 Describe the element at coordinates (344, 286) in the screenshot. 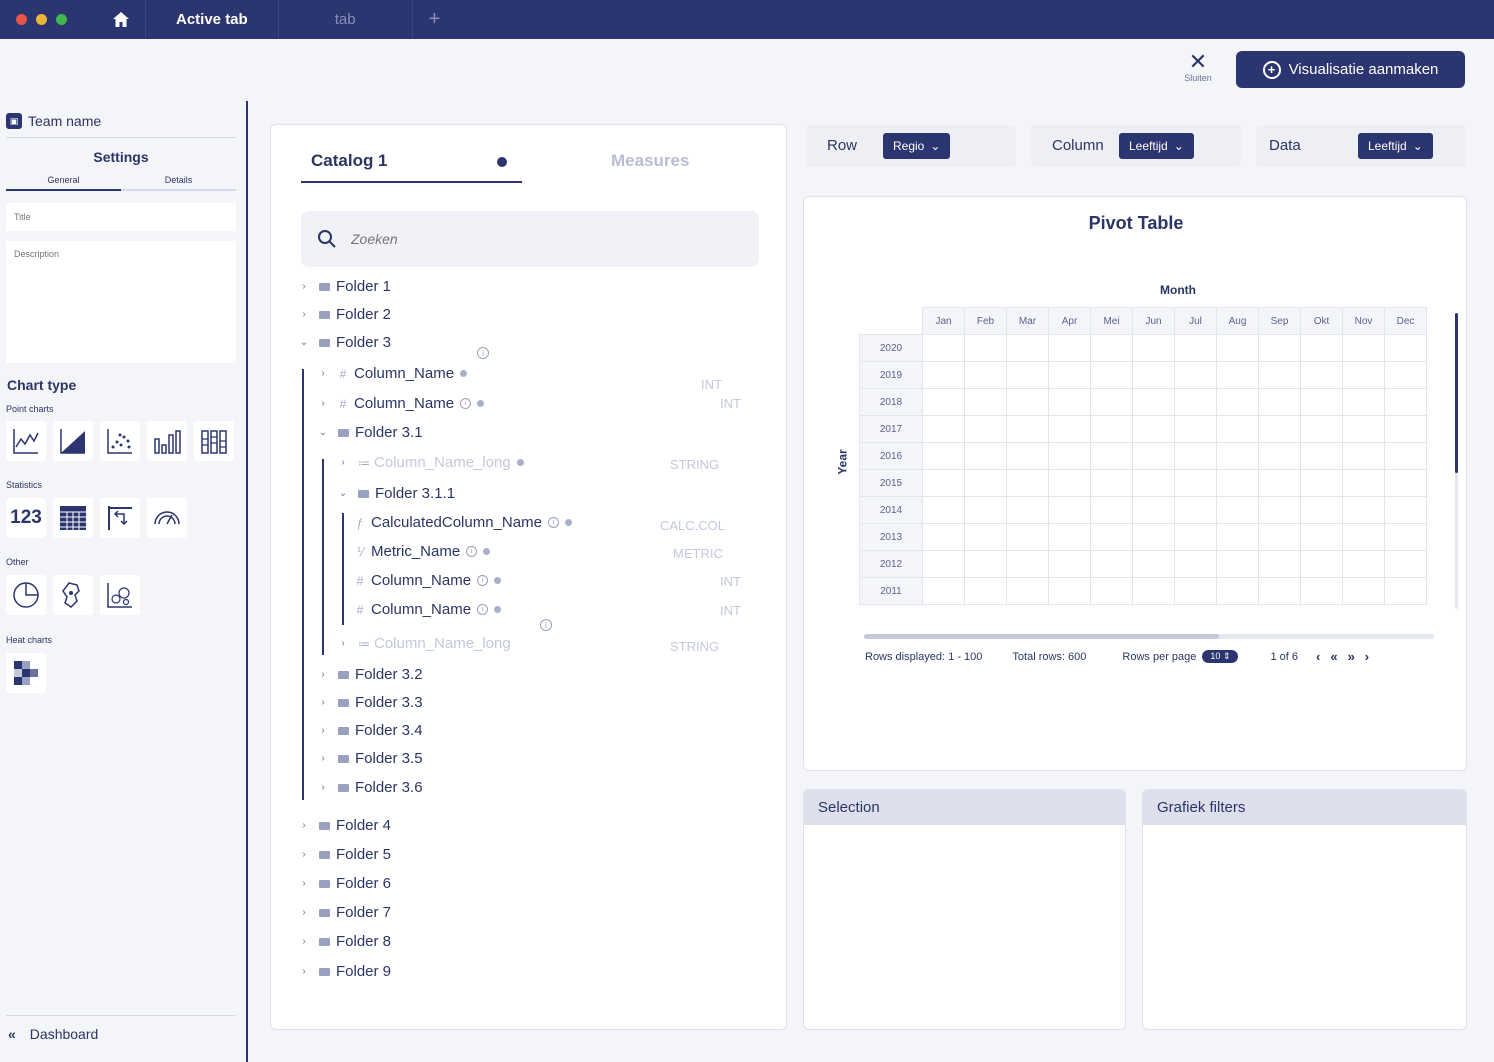

I see `tree-folder: › Folder 1` at that location.